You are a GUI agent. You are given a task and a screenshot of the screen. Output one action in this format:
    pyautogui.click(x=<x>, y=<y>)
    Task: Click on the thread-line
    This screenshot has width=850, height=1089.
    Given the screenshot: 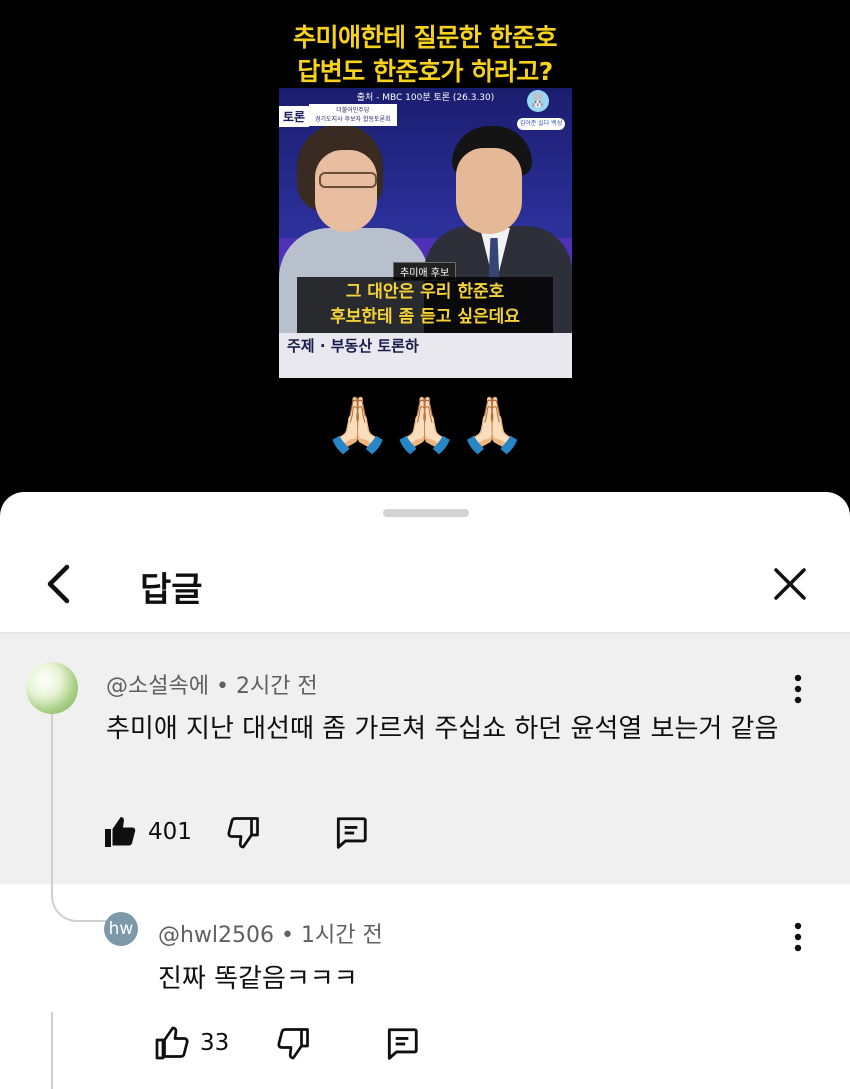 What is the action you would take?
    pyautogui.click(x=52, y=1050)
    